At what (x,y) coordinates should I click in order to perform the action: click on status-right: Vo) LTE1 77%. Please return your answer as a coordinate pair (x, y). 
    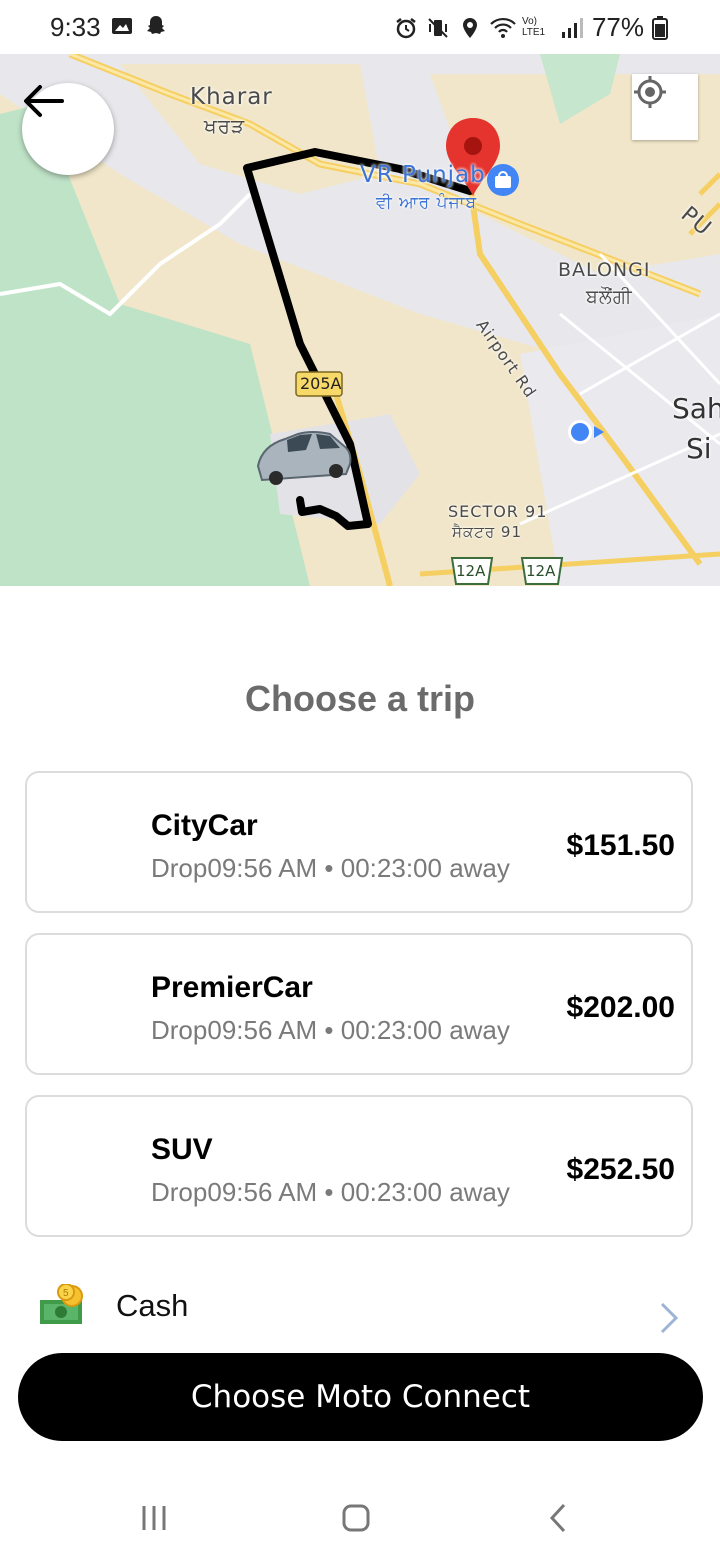
    Looking at the image, I should click on (535, 27).